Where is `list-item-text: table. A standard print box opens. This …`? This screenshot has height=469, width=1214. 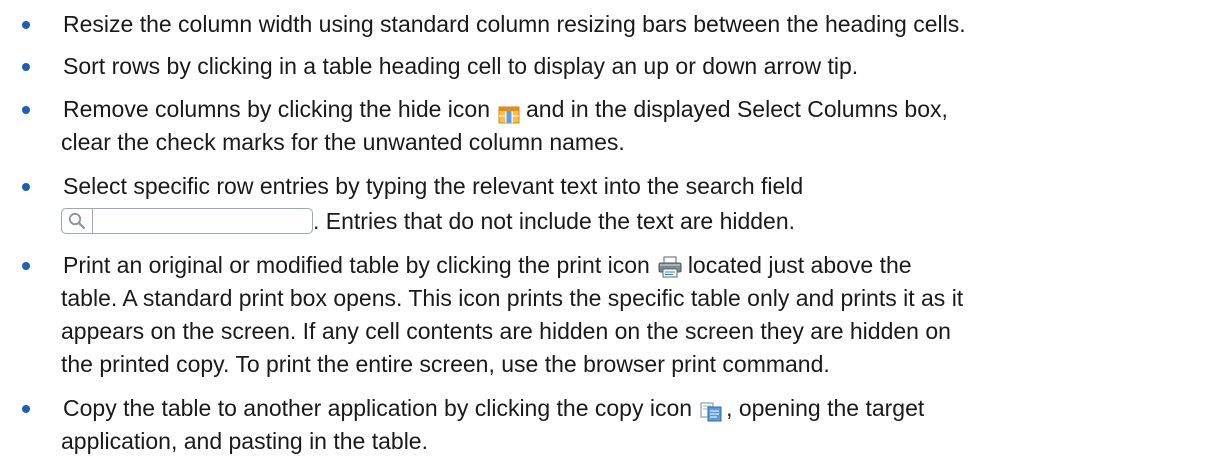
list-item-text: table. A standard print box opens. This … is located at coordinates (512, 298).